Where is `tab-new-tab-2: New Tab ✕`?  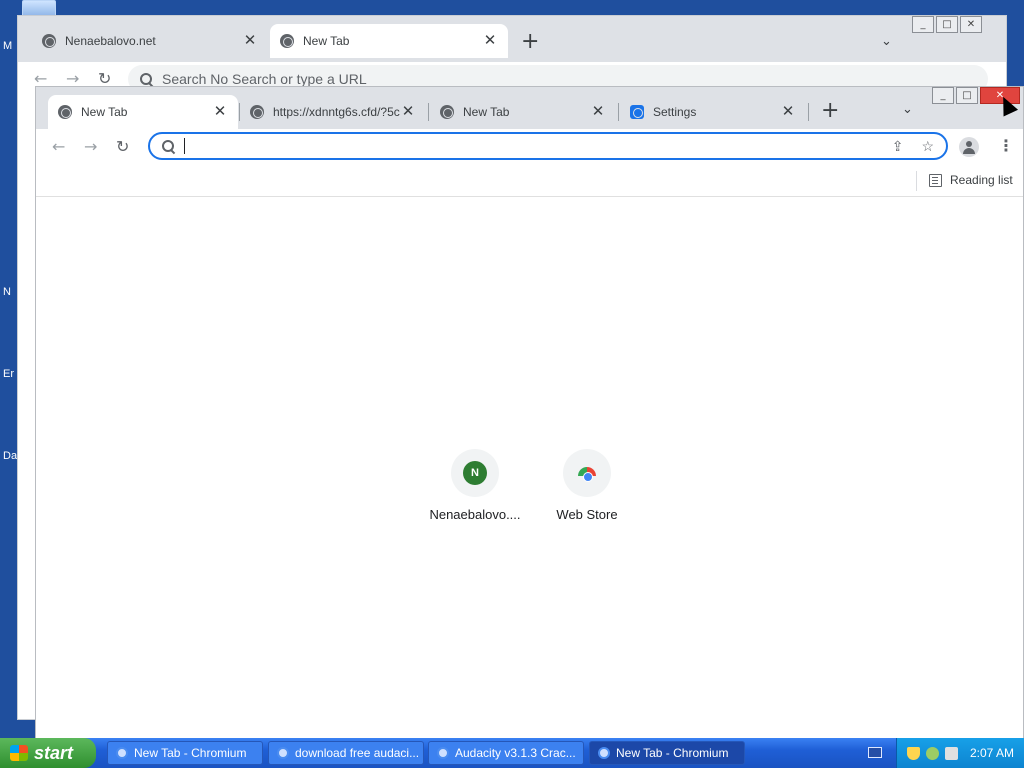 tab-new-tab-2: New Tab ✕ is located at coordinates (523, 112).